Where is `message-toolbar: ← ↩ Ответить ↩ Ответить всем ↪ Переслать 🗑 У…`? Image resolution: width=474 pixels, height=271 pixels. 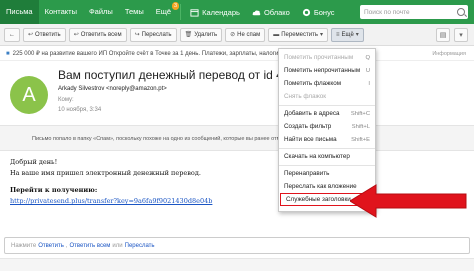 message-toolbar: ← ↩ Ответить ↩ Ответить всем ↪ Переслать 🗑 У… is located at coordinates (237, 35).